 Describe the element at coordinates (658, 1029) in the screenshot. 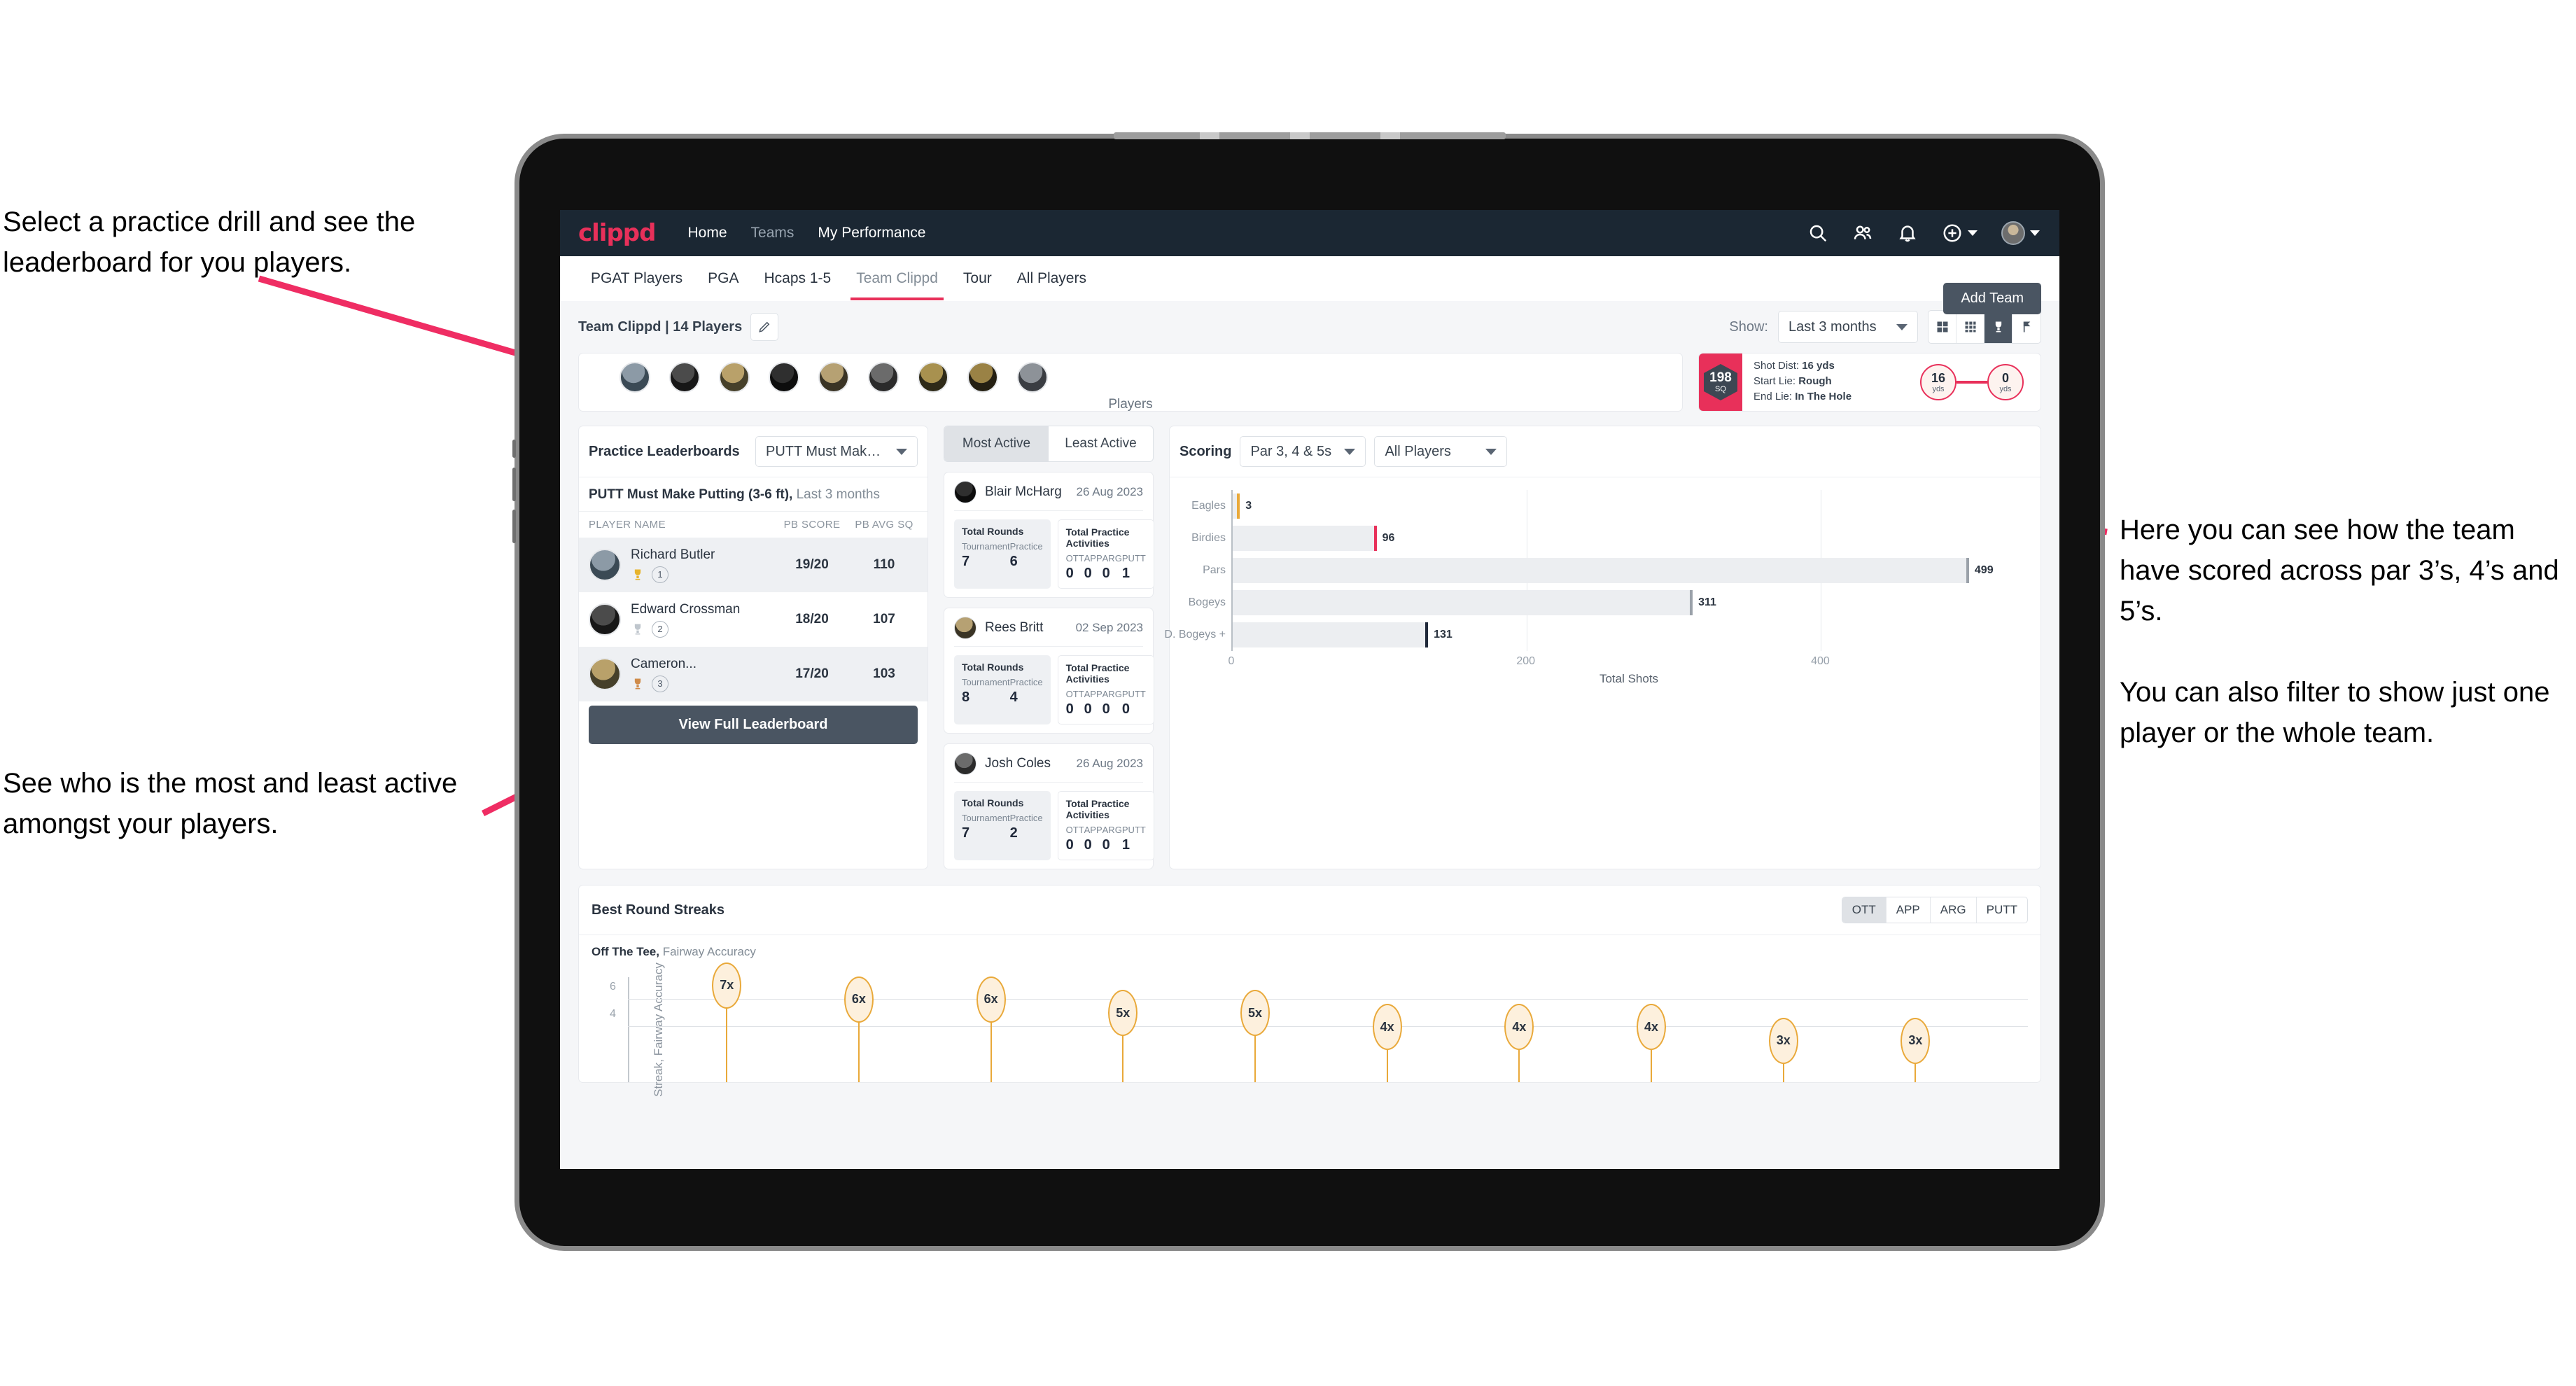

I see `streaks-y-axis-label: Streak, Fairway Accuracy` at that location.